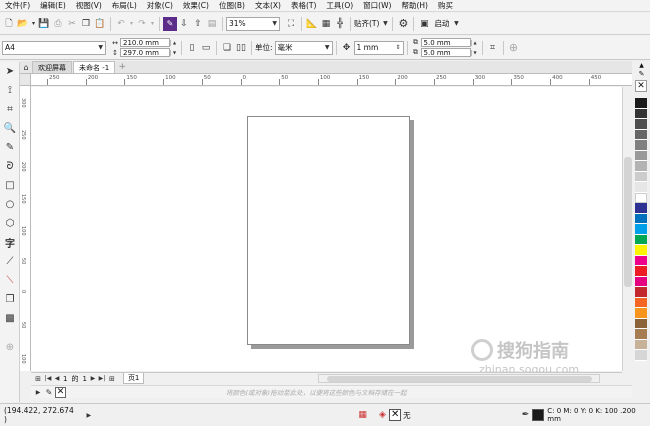 This screenshot has width=650, height=426. Describe the element at coordinates (10, 204) in the screenshot. I see `ellipse-tool-icon: ○` at that location.